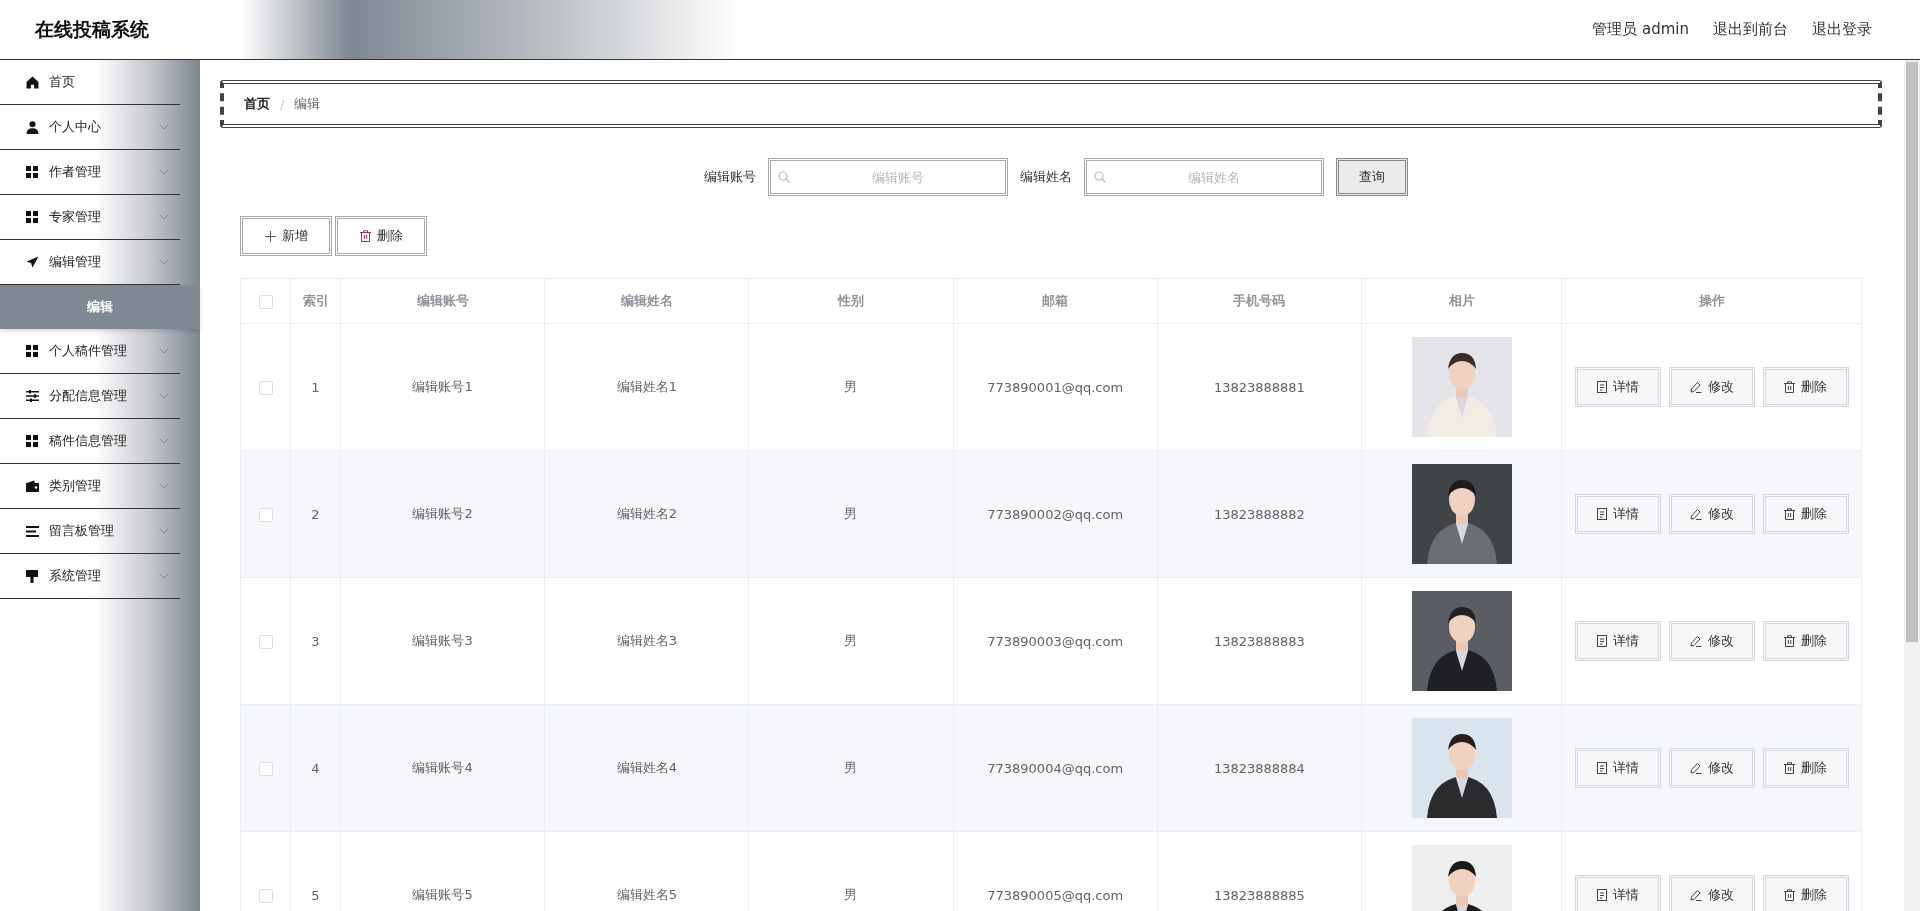 Image resolution: width=1920 pixels, height=911 pixels. What do you see at coordinates (442, 387) in the screenshot?
I see `table-cell: 编辑账号1` at bounding box center [442, 387].